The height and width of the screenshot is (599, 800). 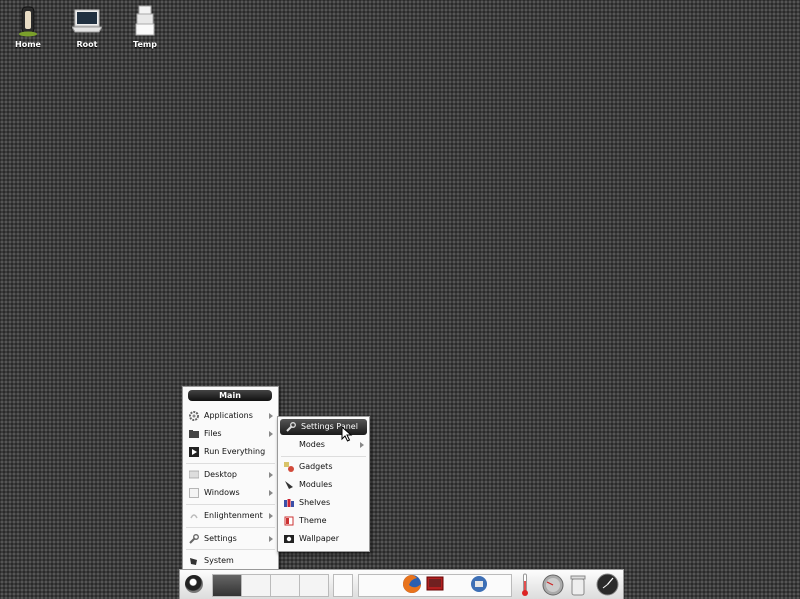 I want to click on thunderbird-icon, so click(x=479, y=584).